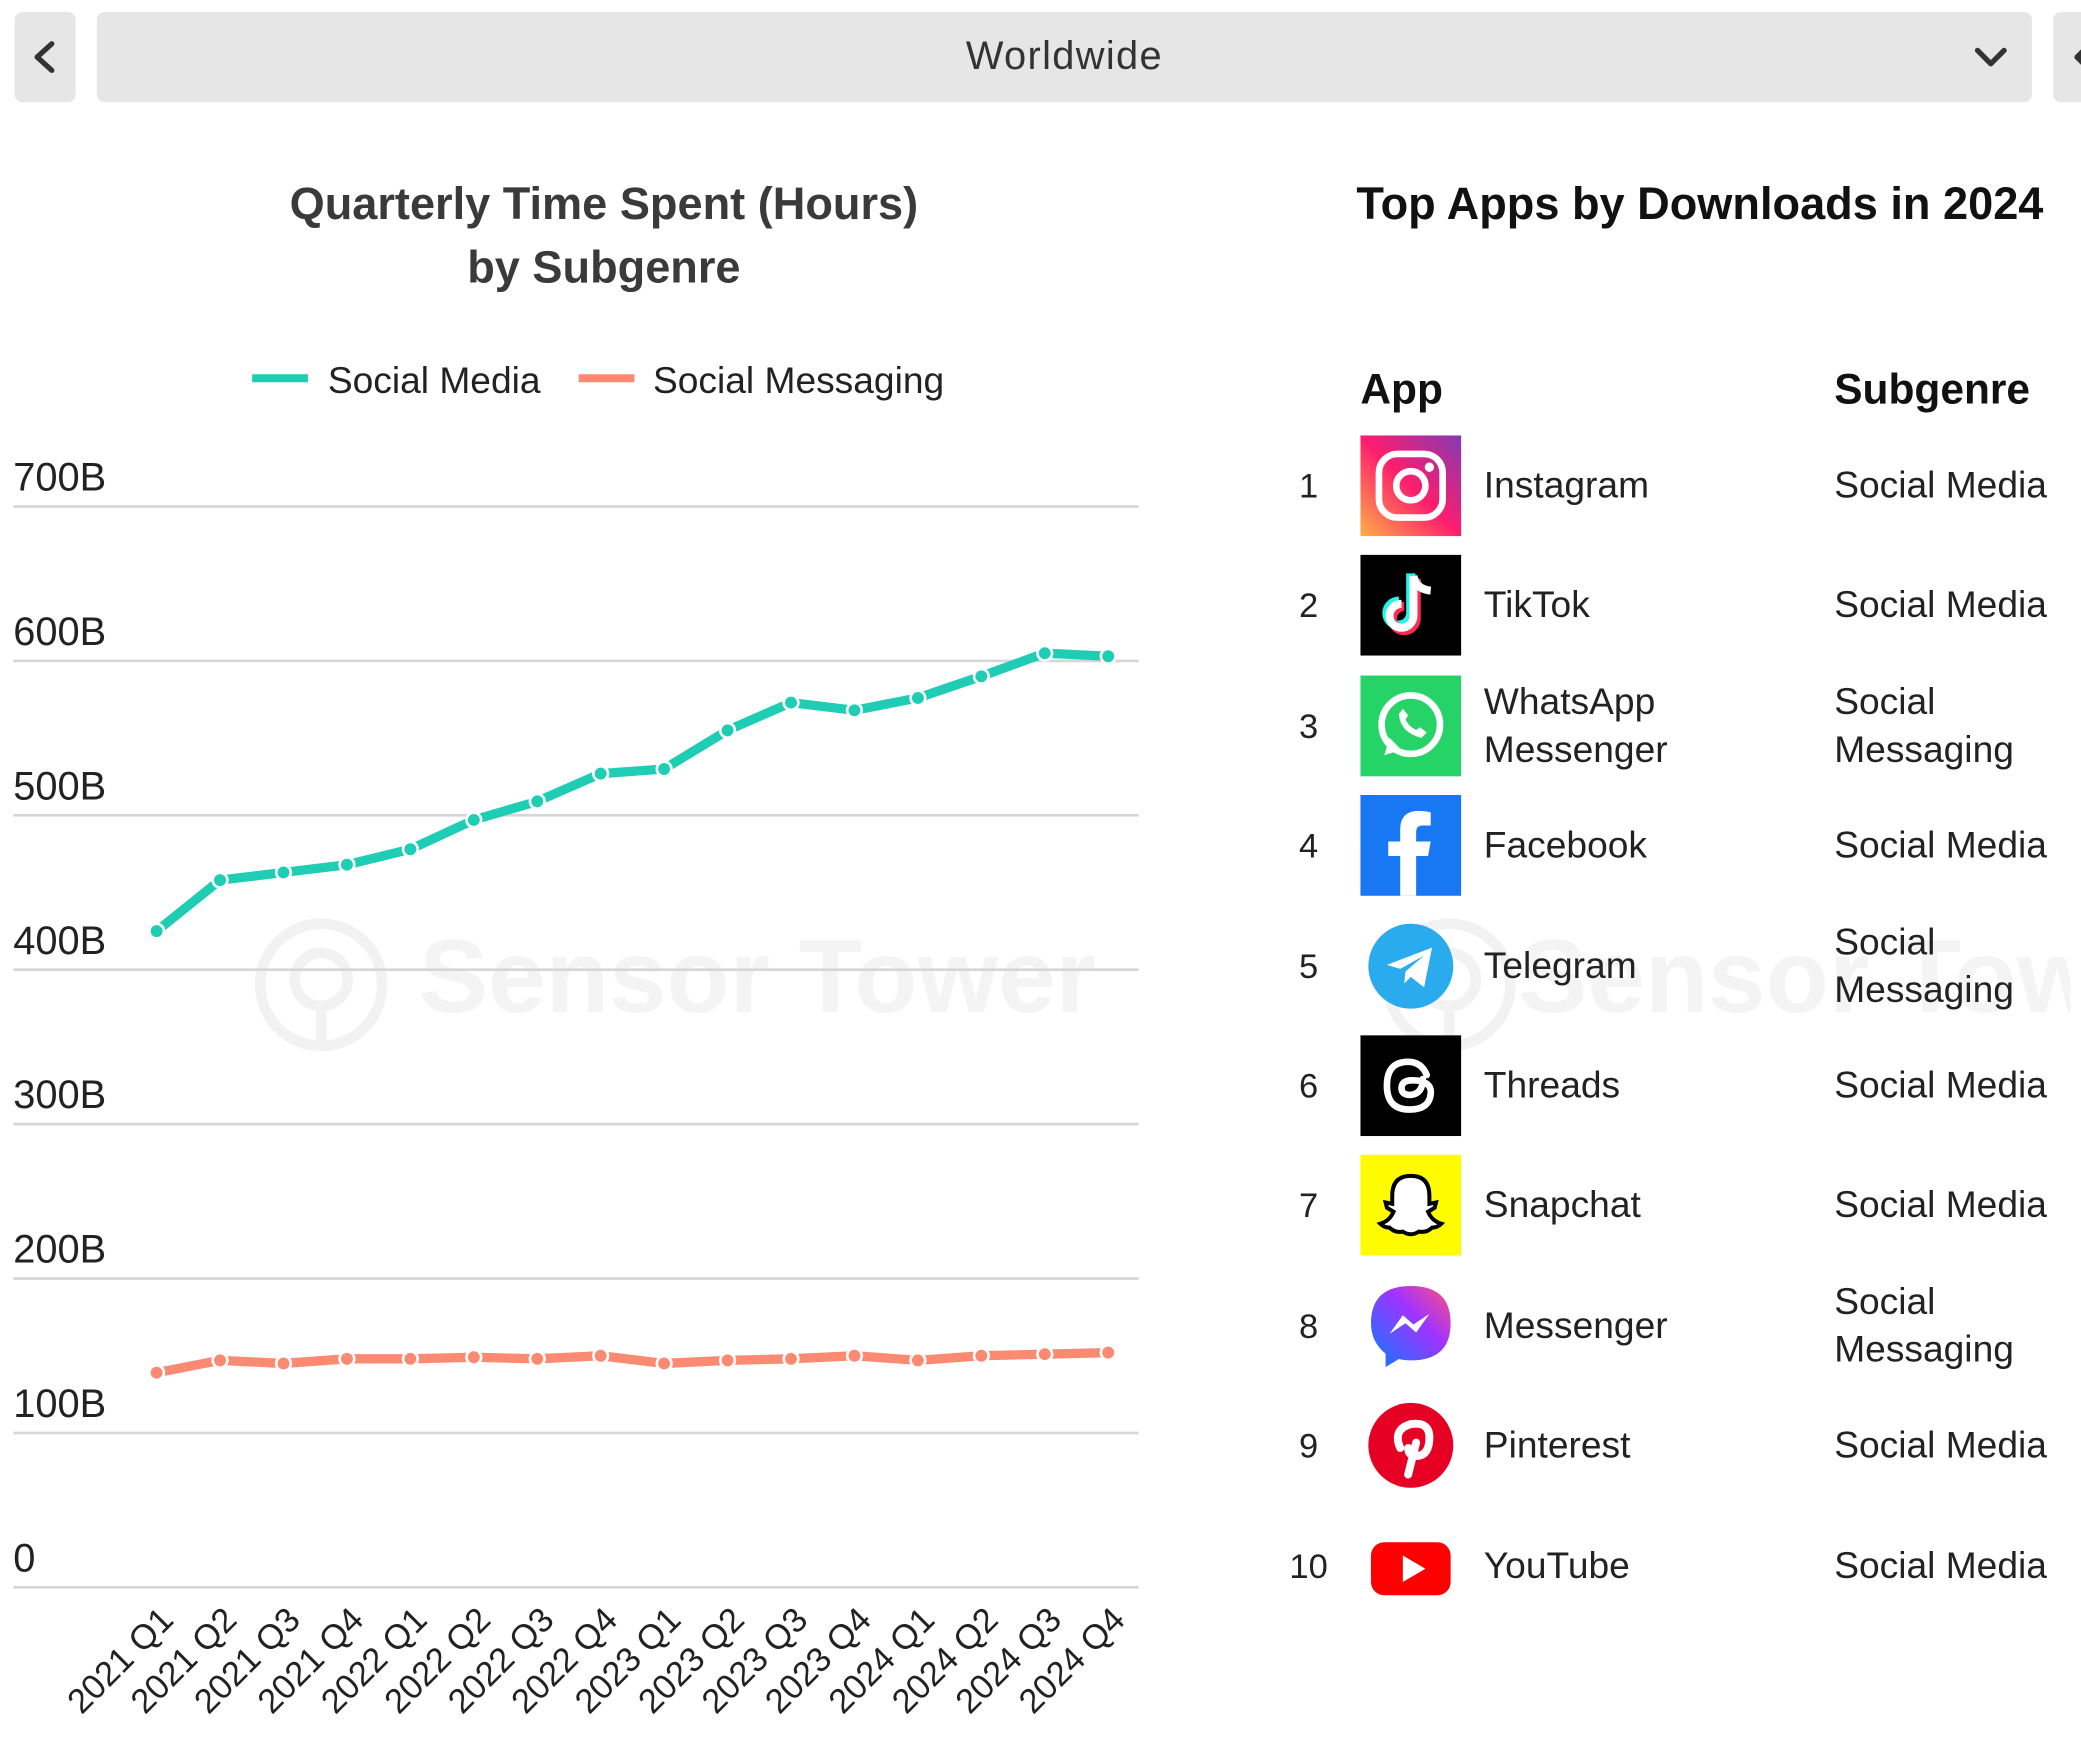 This screenshot has height=1744, width=2081. I want to click on app-name: TikTok, so click(1536, 605).